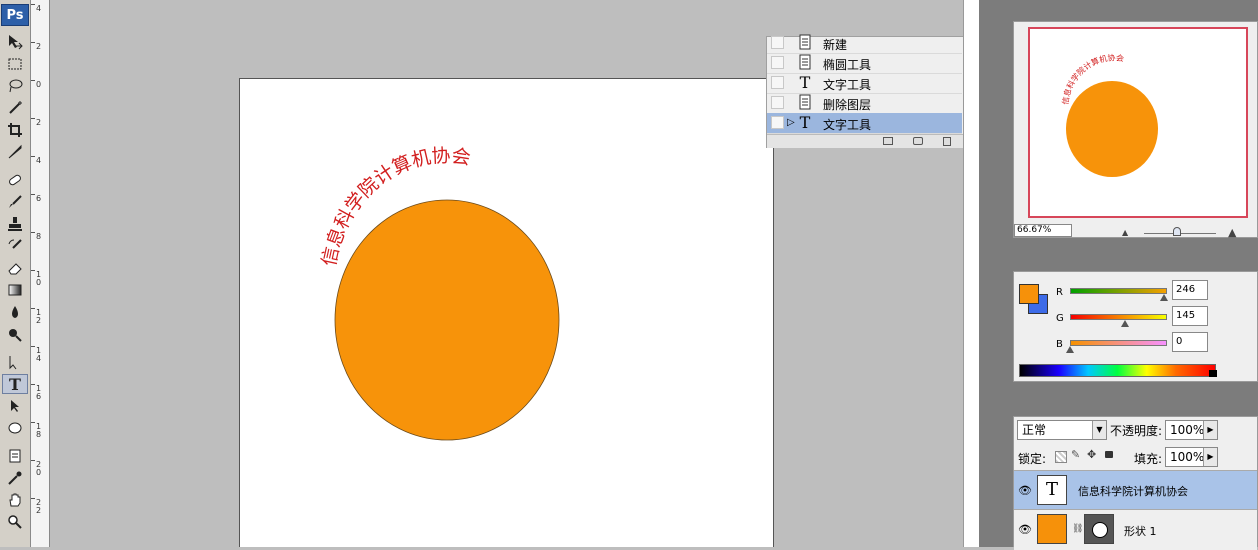 This screenshot has width=1258, height=550. I want to click on healing-brush-tool-icon, so click(15, 180).